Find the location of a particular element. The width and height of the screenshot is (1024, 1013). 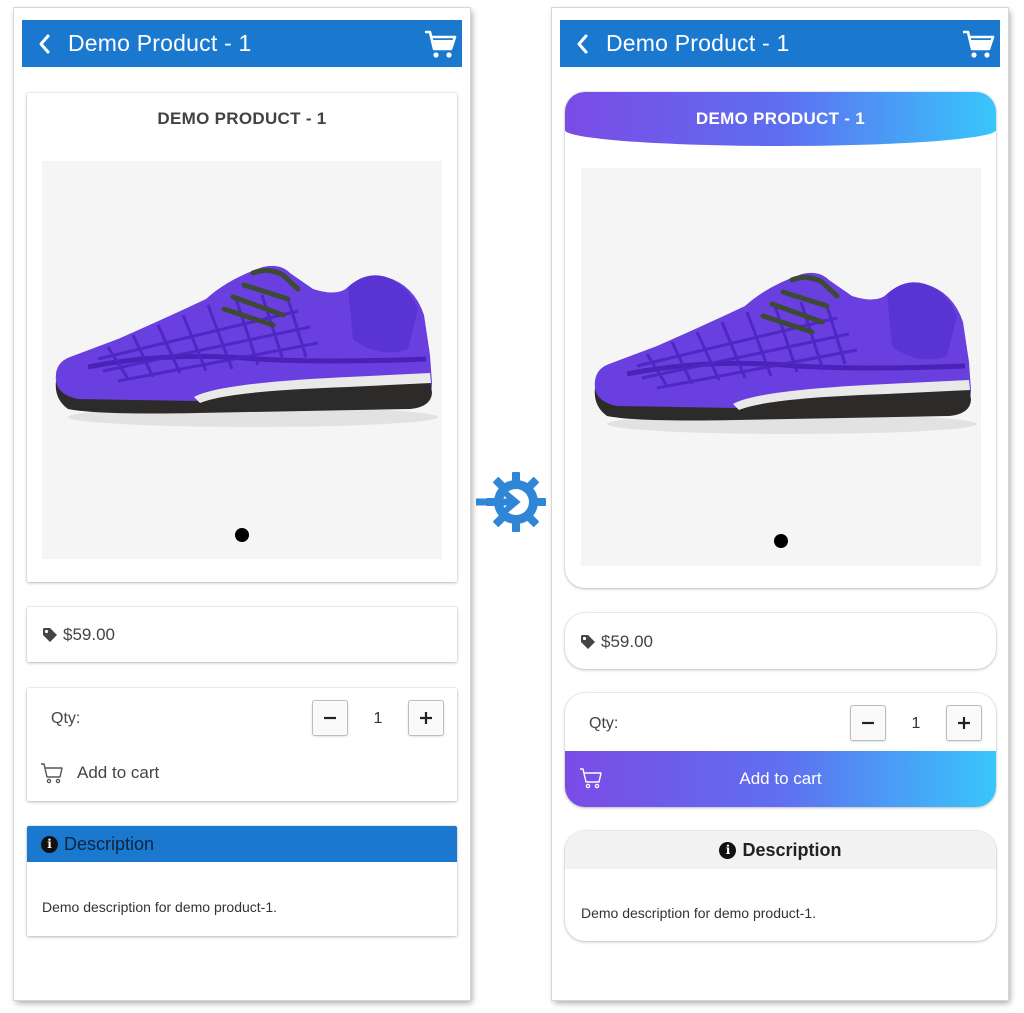

product-title-banner: DEMO PRODUCT - 1 is located at coordinates (780, 119).